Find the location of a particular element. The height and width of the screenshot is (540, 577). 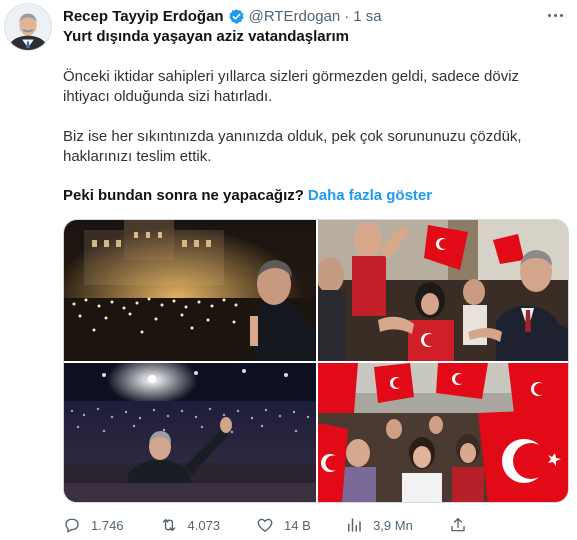

tweet-header: Recep Tayyip Erdoğan @RTErdogan · 1 sa is located at coordinates (222, 16).